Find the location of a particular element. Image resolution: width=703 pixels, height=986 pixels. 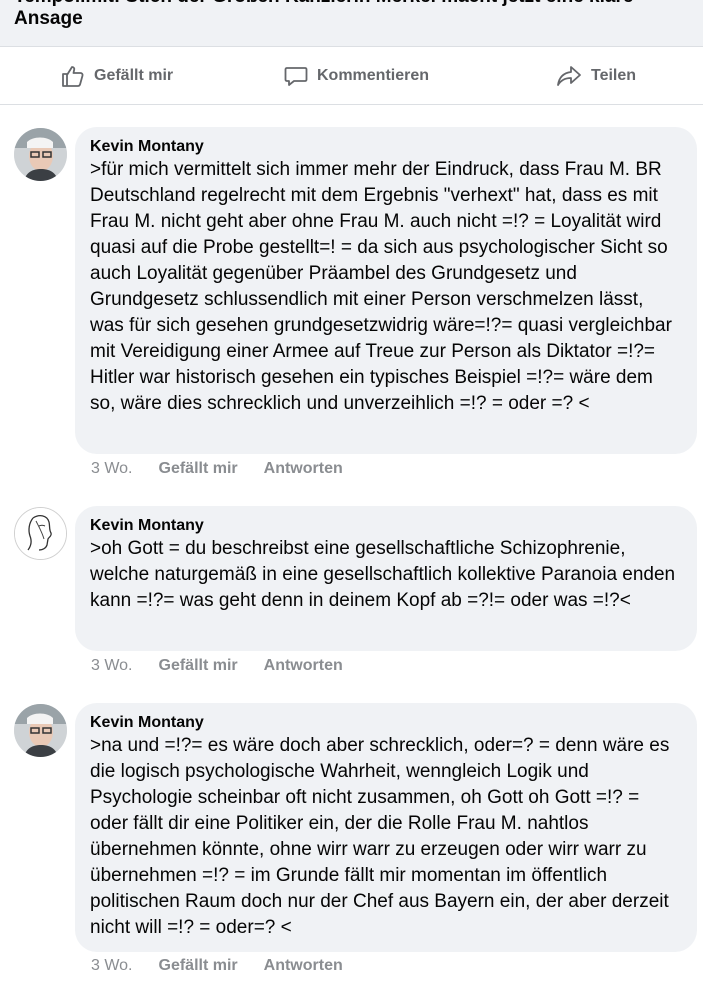

share-button: Teilen is located at coordinates (595, 75).